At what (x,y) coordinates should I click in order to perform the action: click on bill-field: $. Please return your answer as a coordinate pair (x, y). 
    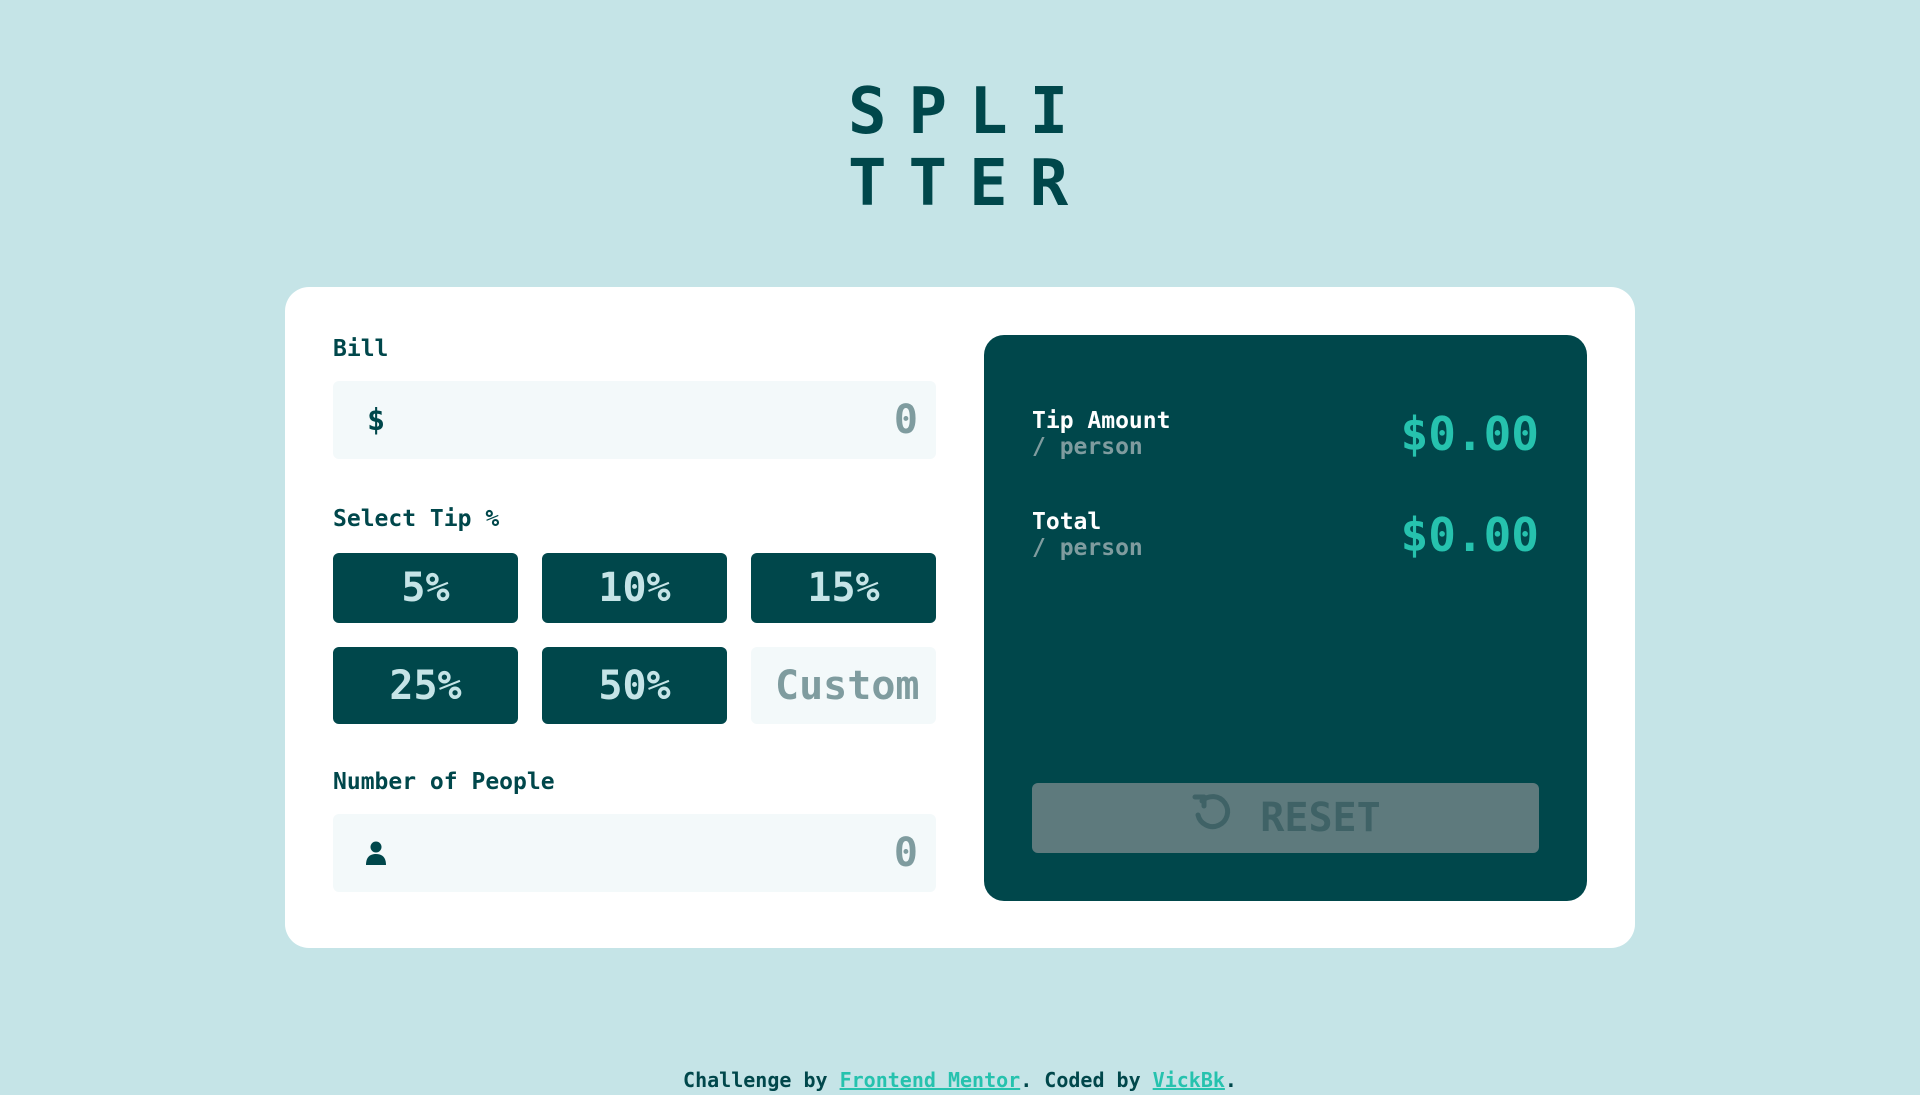
    Looking at the image, I should click on (634, 420).